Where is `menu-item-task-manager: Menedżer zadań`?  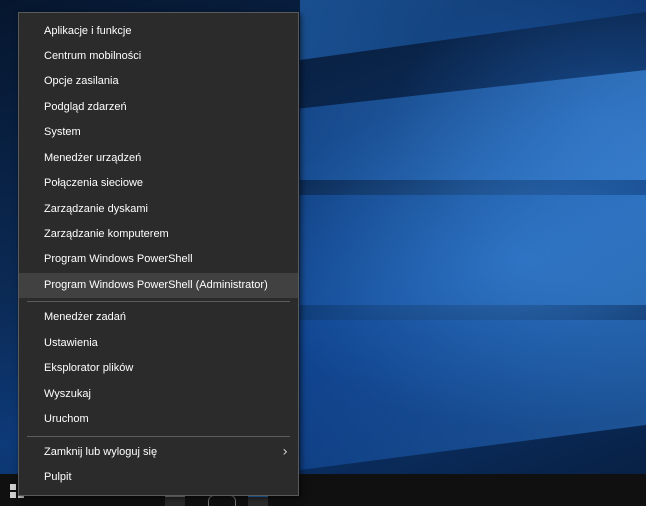
menu-item-task-manager: Menedżer zadań is located at coordinates (158, 317).